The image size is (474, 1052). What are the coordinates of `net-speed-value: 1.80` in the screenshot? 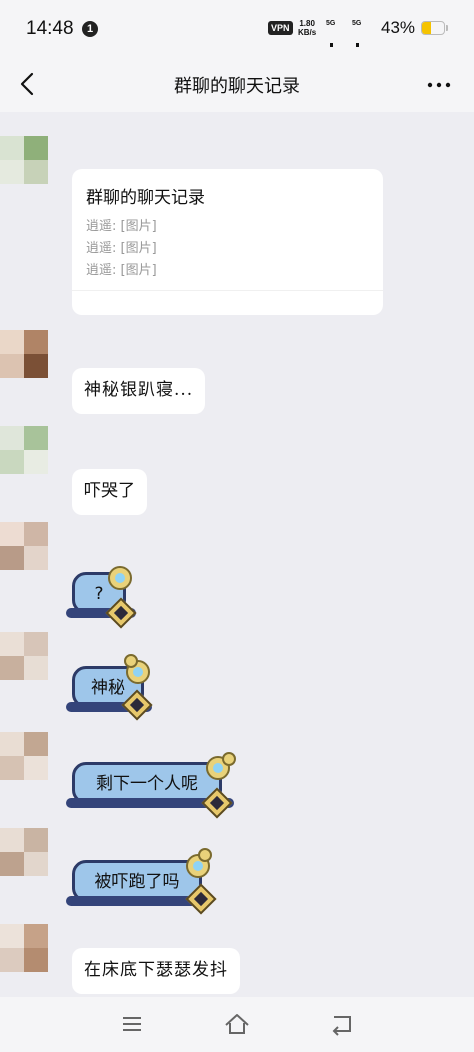 It's located at (307, 23).